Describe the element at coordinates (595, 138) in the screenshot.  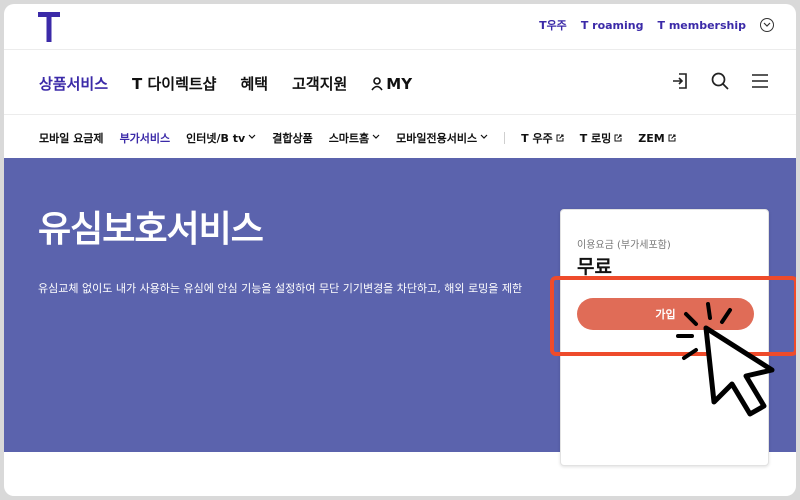
I see `subnav-item-label: T 로밍` at that location.